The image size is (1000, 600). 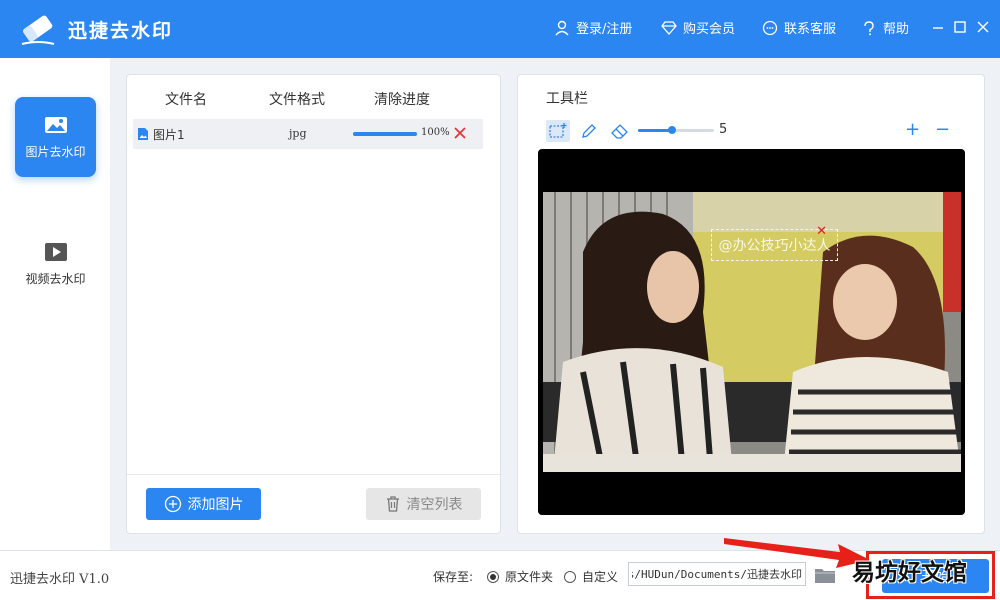 What do you see at coordinates (55, 137) in the screenshot?
I see `sidebar-item-image-watermark: 图片去水印` at bounding box center [55, 137].